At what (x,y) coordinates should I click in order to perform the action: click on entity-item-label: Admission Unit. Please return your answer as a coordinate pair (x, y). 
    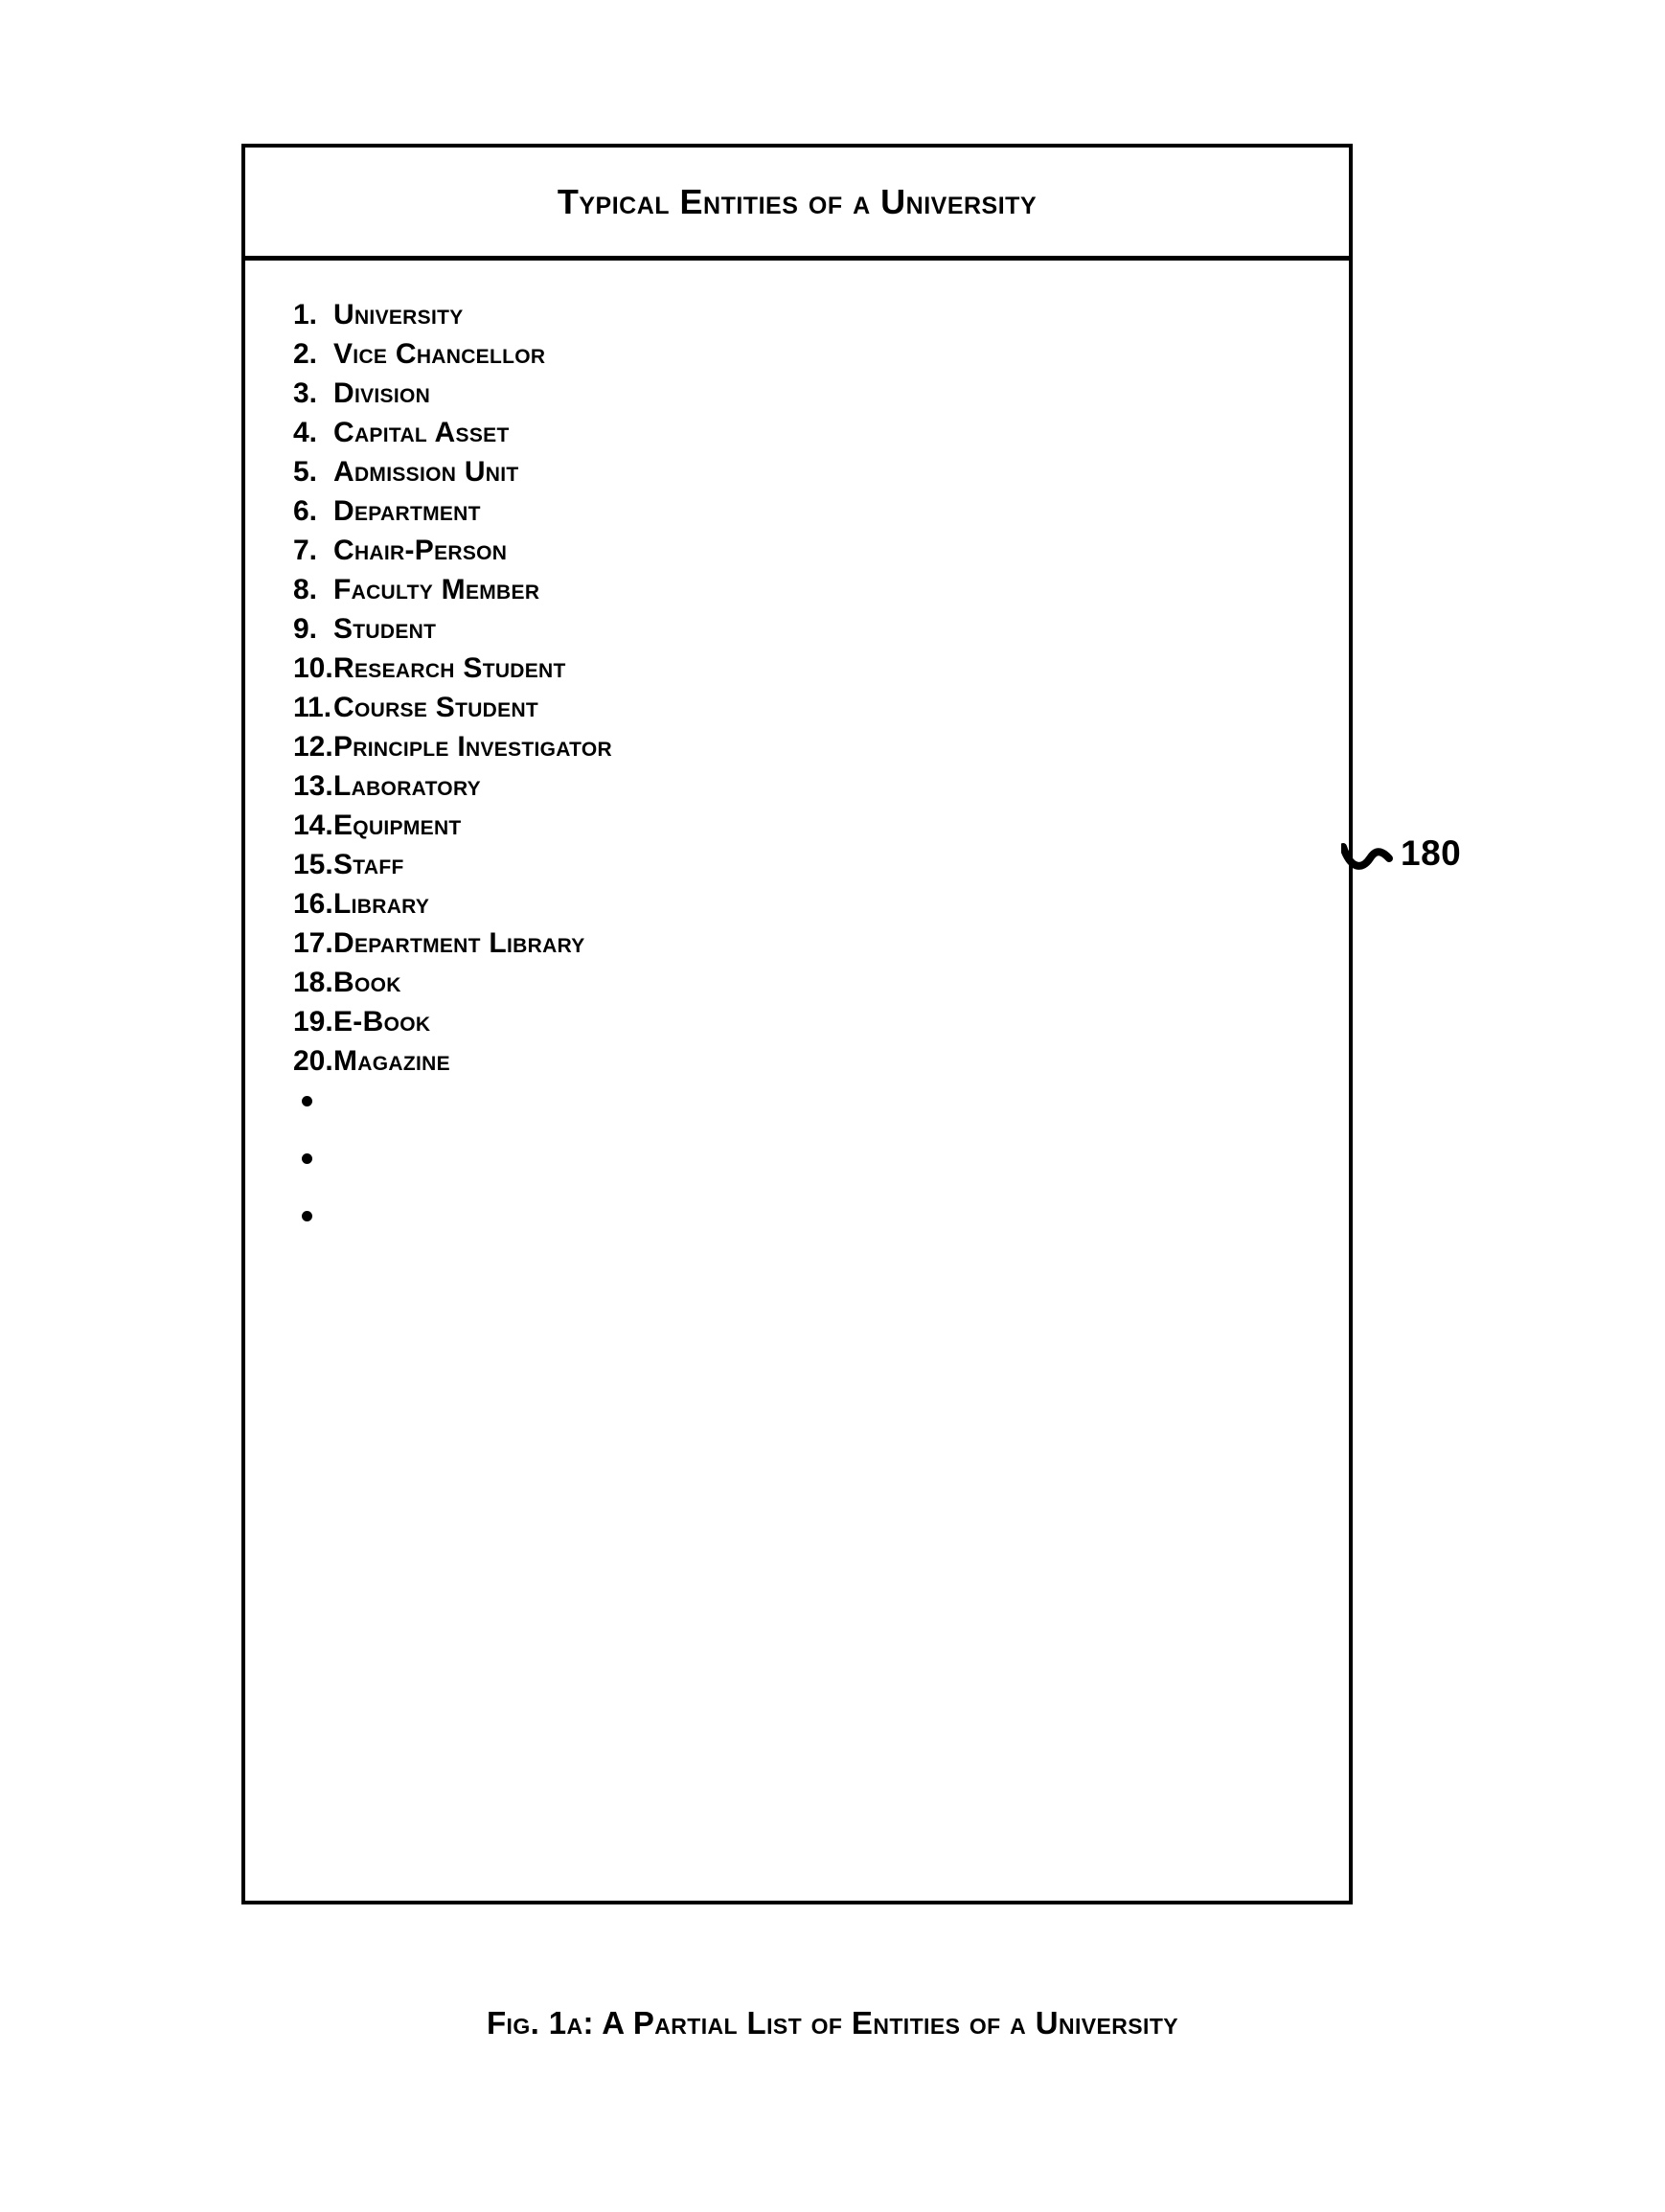
    Looking at the image, I should click on (426, 472).